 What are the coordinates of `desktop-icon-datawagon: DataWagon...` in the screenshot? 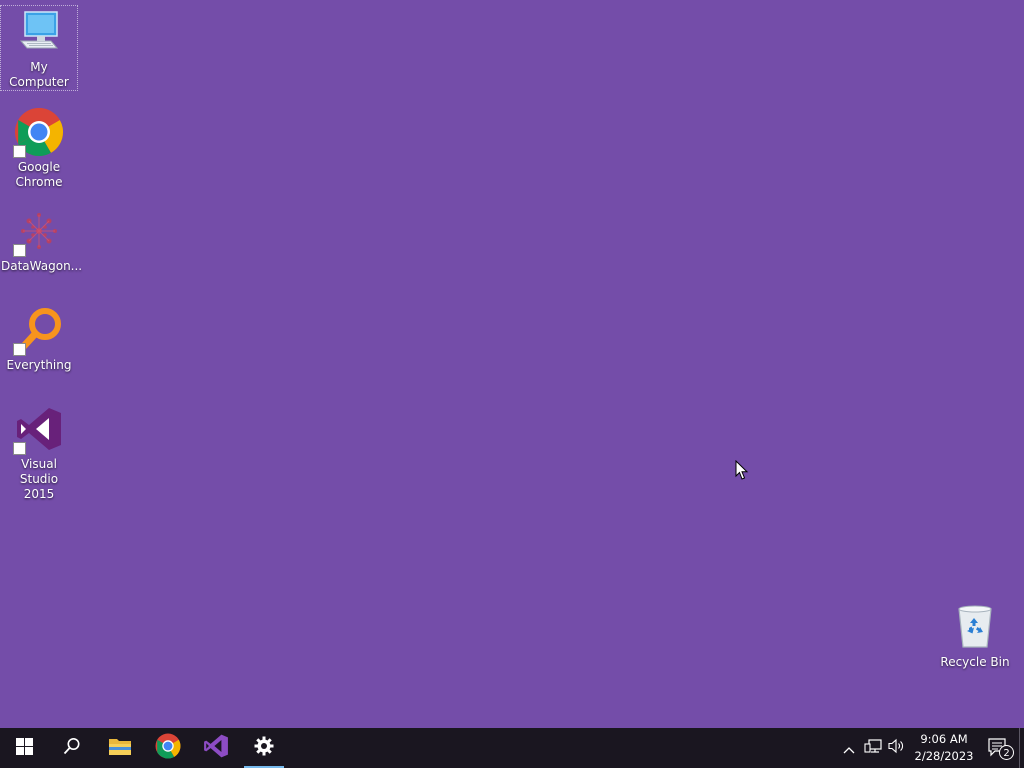 It's located at (42, 239).